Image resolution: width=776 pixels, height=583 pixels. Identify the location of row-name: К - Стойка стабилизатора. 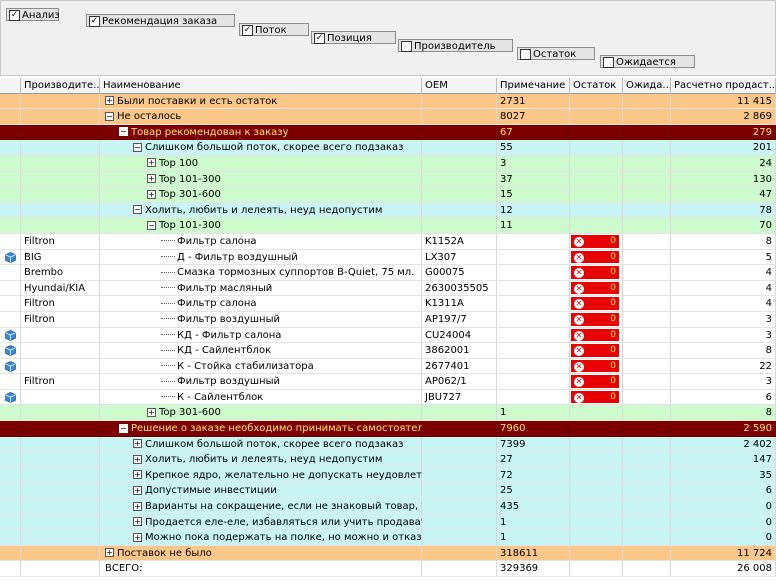
(245, 366).